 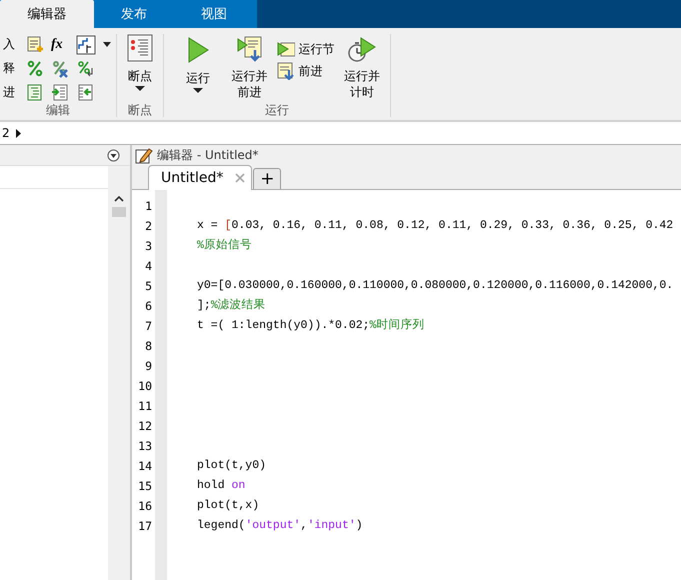 What do you see at coordinates (119, 198) in the screenshot?
I see `scroll-up-icon` at bounding box center [119, 198].